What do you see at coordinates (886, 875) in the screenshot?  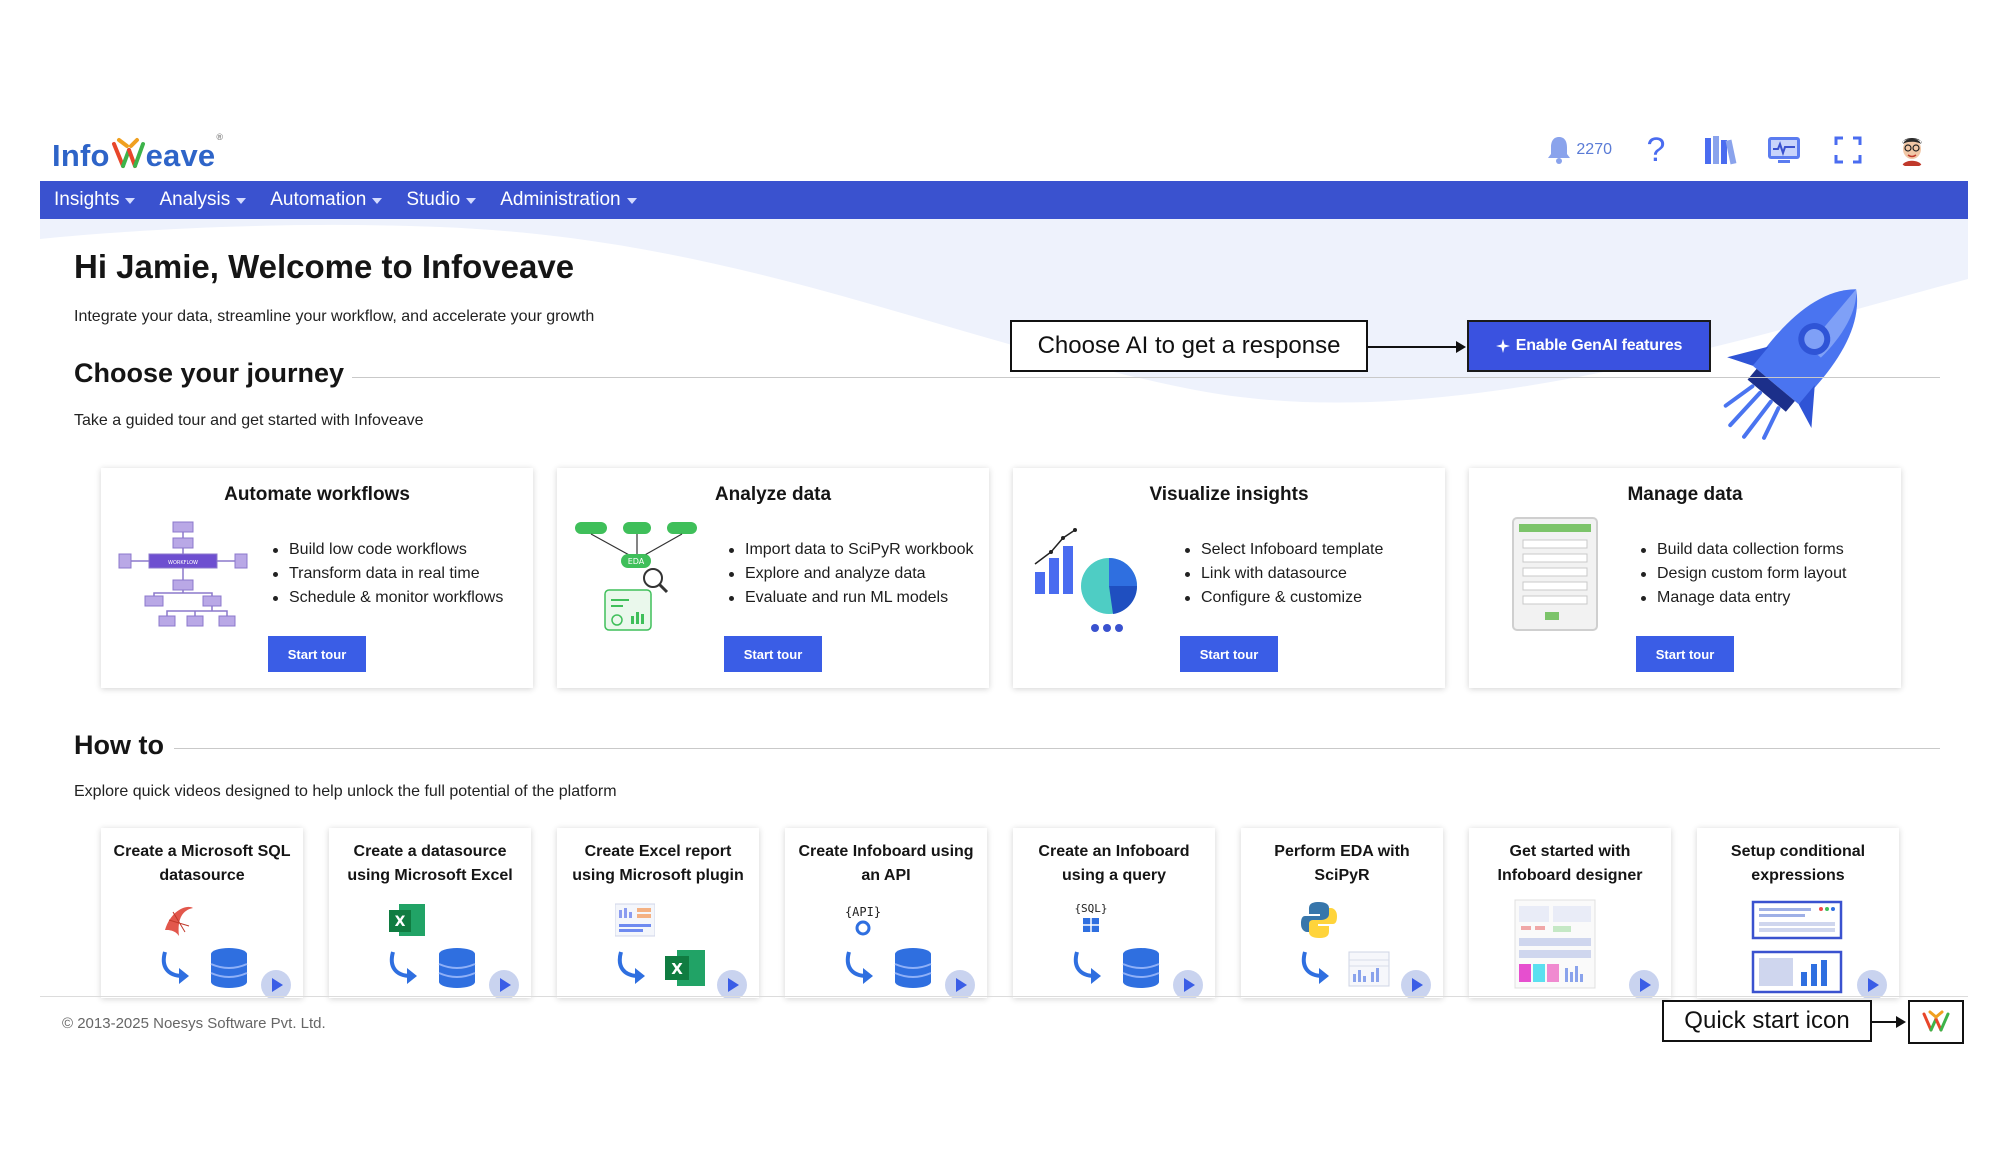 I see `howto-card-line2: an API` at bounding box center [886, 875].